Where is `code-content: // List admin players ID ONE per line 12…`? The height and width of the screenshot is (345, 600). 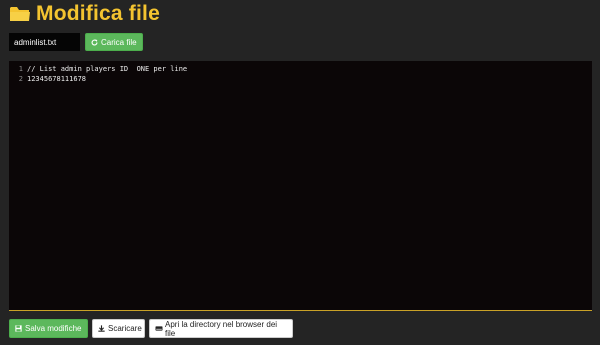
code-content: // List admin players ID ONE per line 12… is located at coordinates (307, 74).